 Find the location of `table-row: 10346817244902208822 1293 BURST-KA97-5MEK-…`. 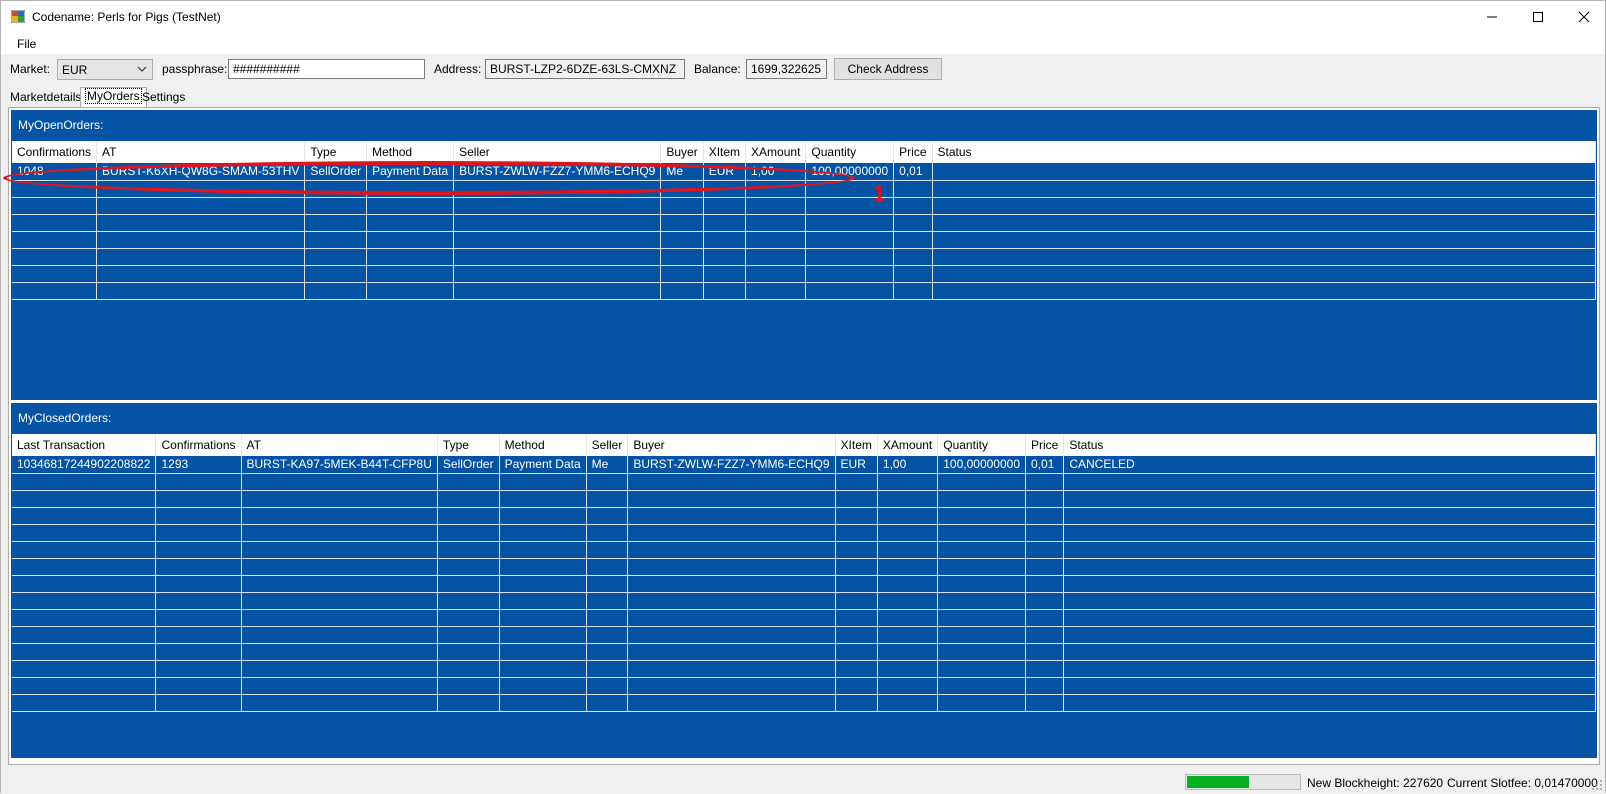

table-row: 10346817244902208822 1293 BURST-KA97-5MEK-… is located at coordinates (804, 465).